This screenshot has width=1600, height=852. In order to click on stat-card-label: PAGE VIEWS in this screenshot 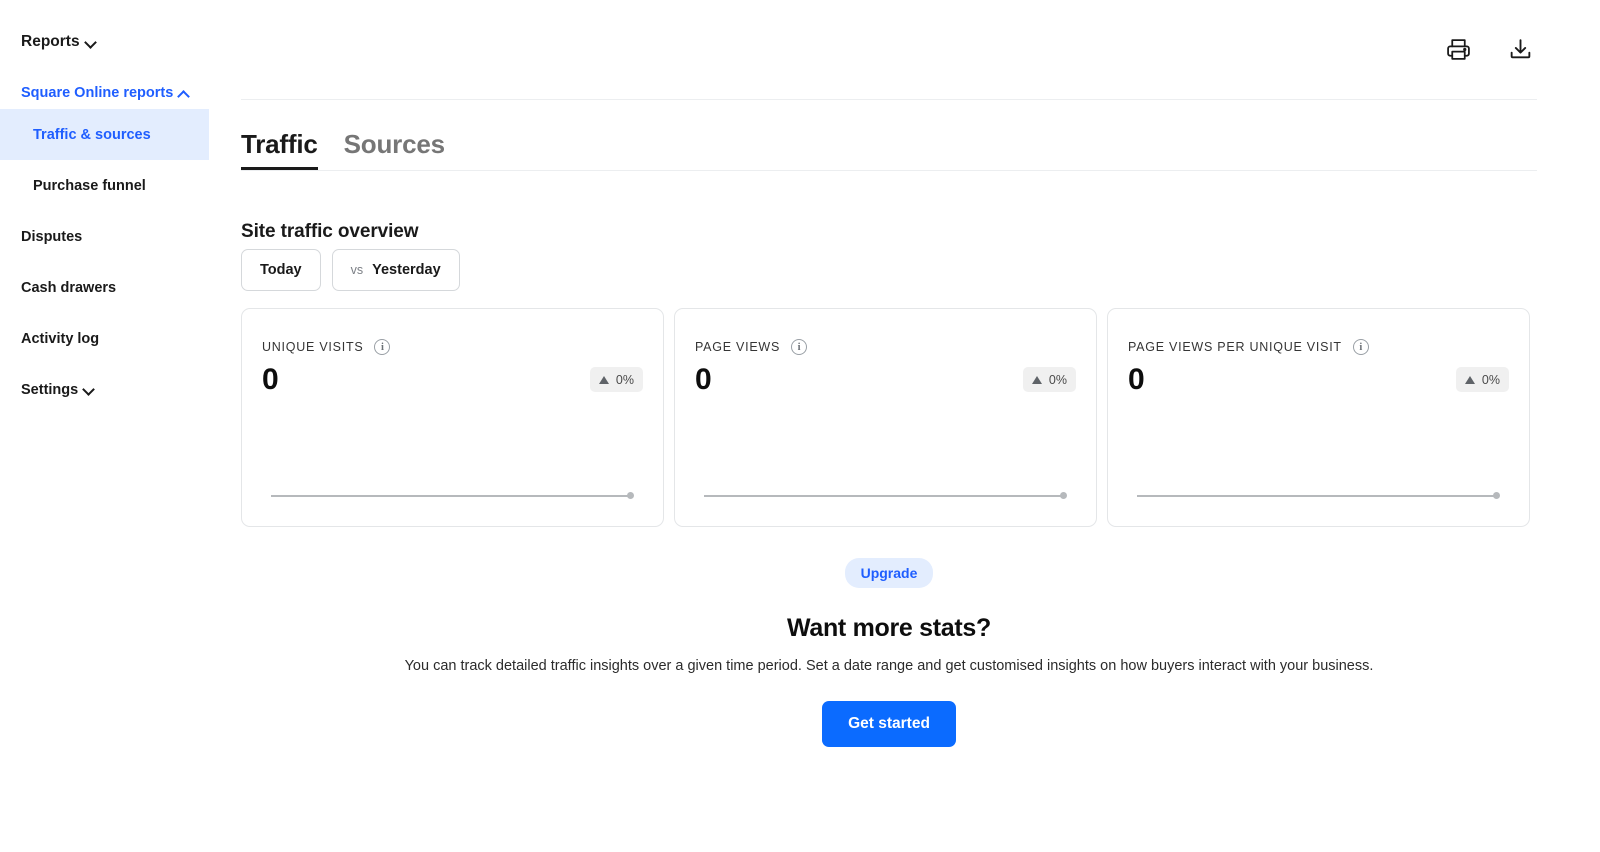, I will do `click(738, 347)`.